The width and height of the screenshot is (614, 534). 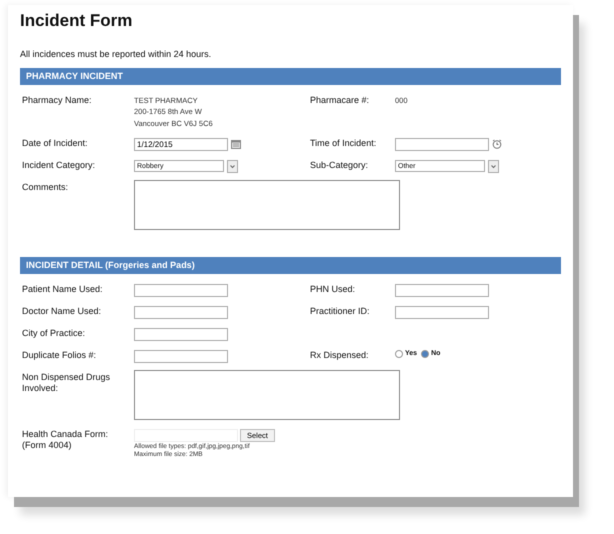 I want to click on field-label: Comments:, so click(x=45, y=188).